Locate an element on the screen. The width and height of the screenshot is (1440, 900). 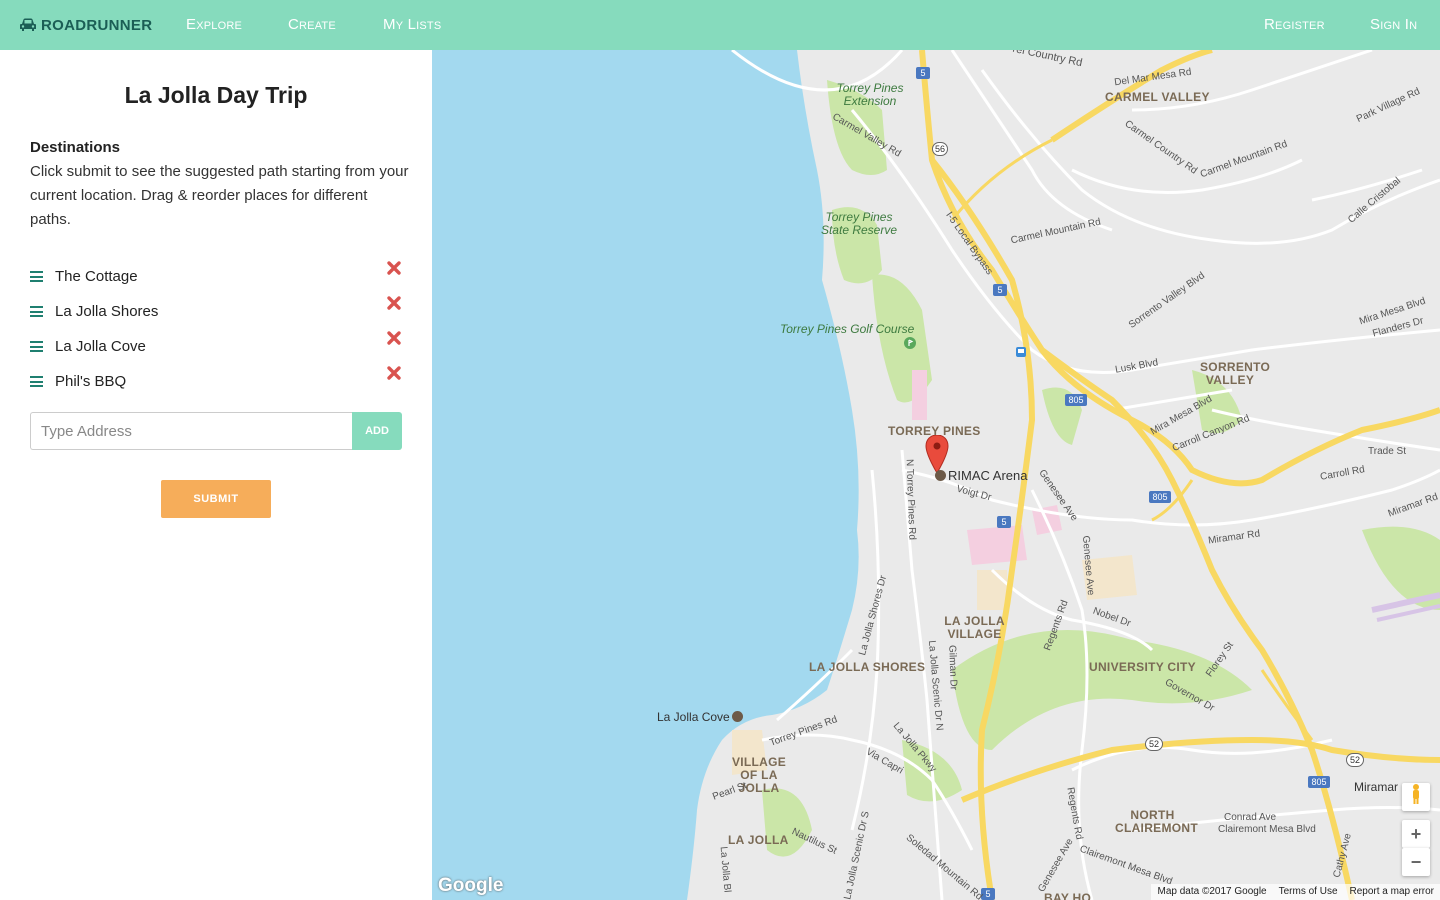
golf-icon is located at coordinates (910, 343).